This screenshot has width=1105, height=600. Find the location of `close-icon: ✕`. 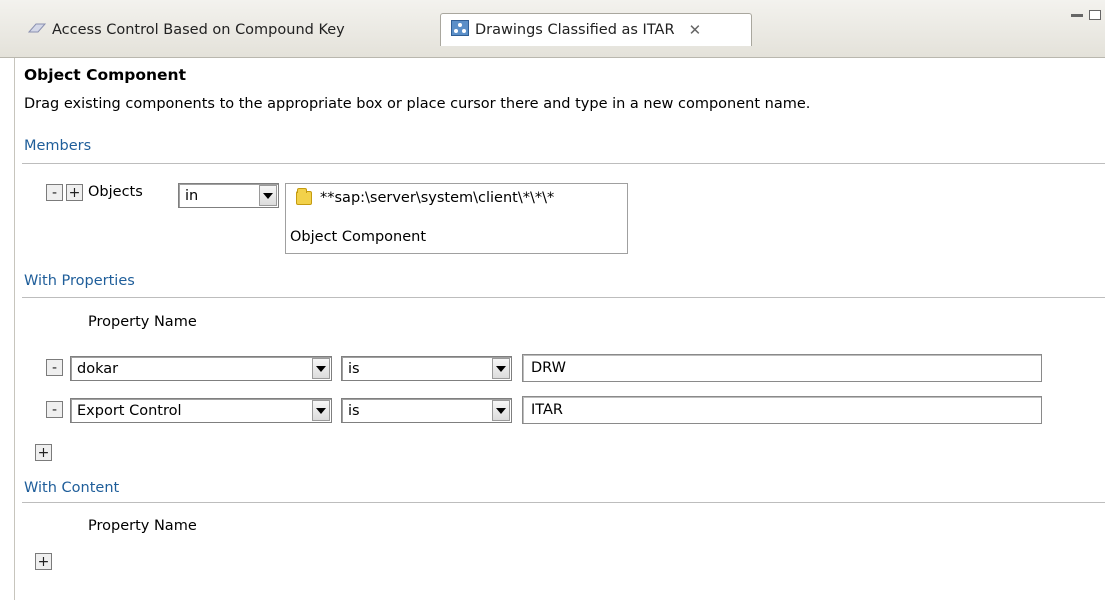

close-icon: ✕ is located at coordinates (695, 30).